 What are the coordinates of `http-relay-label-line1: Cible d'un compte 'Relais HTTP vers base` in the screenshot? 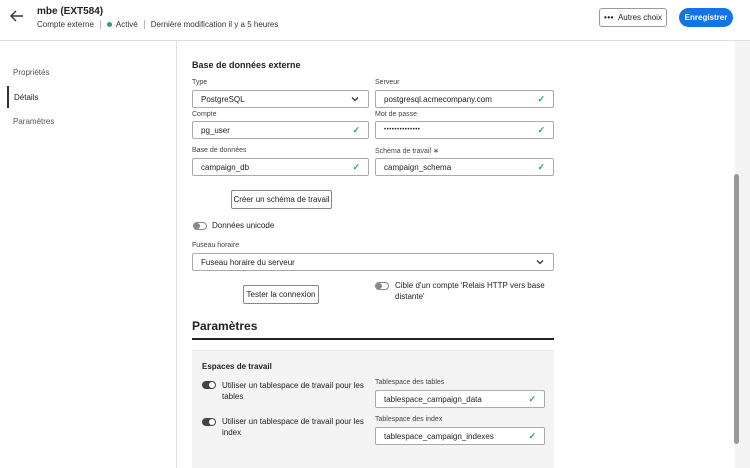 It's located at (470, 285).